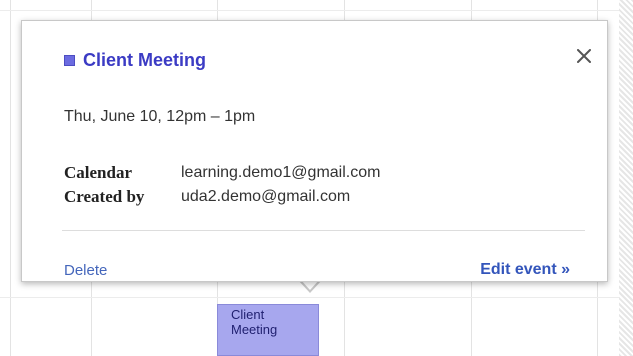  I want to click on calendar-event-block-label: Client Meeting, so click(254, 322).